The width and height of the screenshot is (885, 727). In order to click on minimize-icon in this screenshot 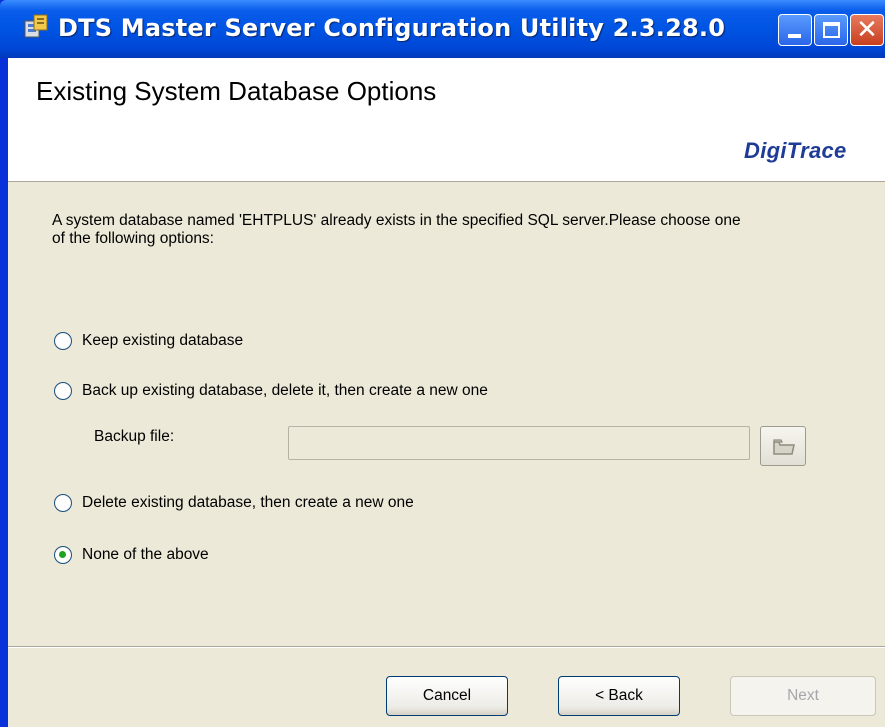, I will do `click(794, 36)`.